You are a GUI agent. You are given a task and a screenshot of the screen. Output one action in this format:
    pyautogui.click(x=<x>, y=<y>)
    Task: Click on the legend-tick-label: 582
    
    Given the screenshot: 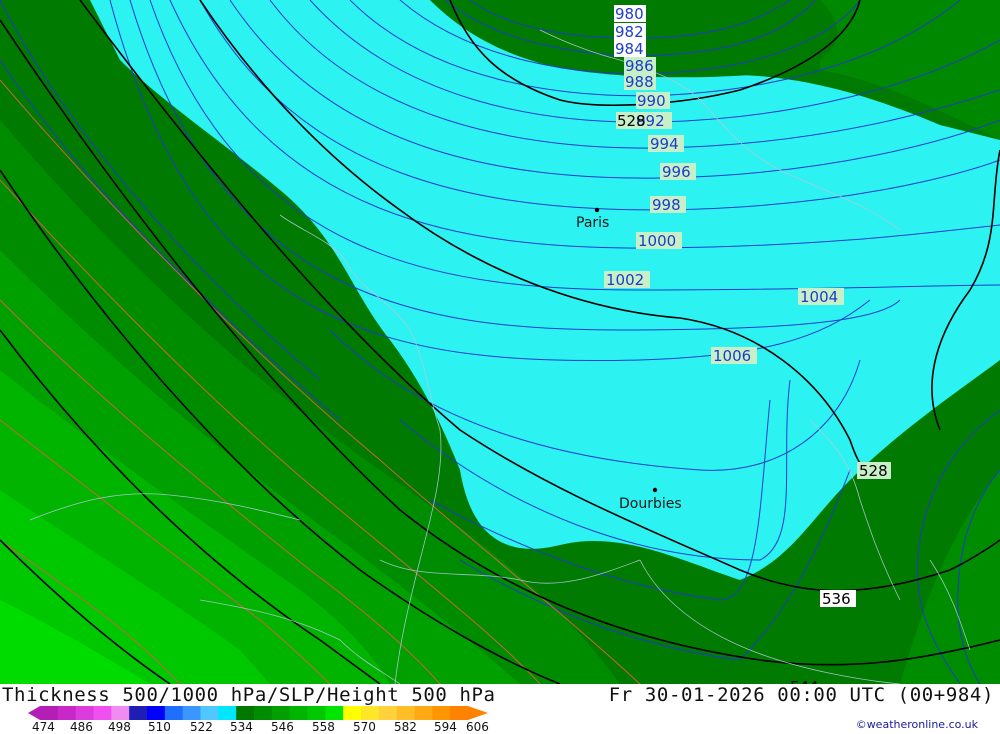 What is the action you would take?
    pyautogui.click(x=405, y=727)
    